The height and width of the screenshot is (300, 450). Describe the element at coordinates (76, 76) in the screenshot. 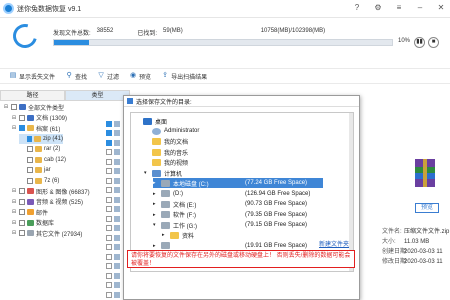

I see `find-button: ⚲ 查找` at that location.